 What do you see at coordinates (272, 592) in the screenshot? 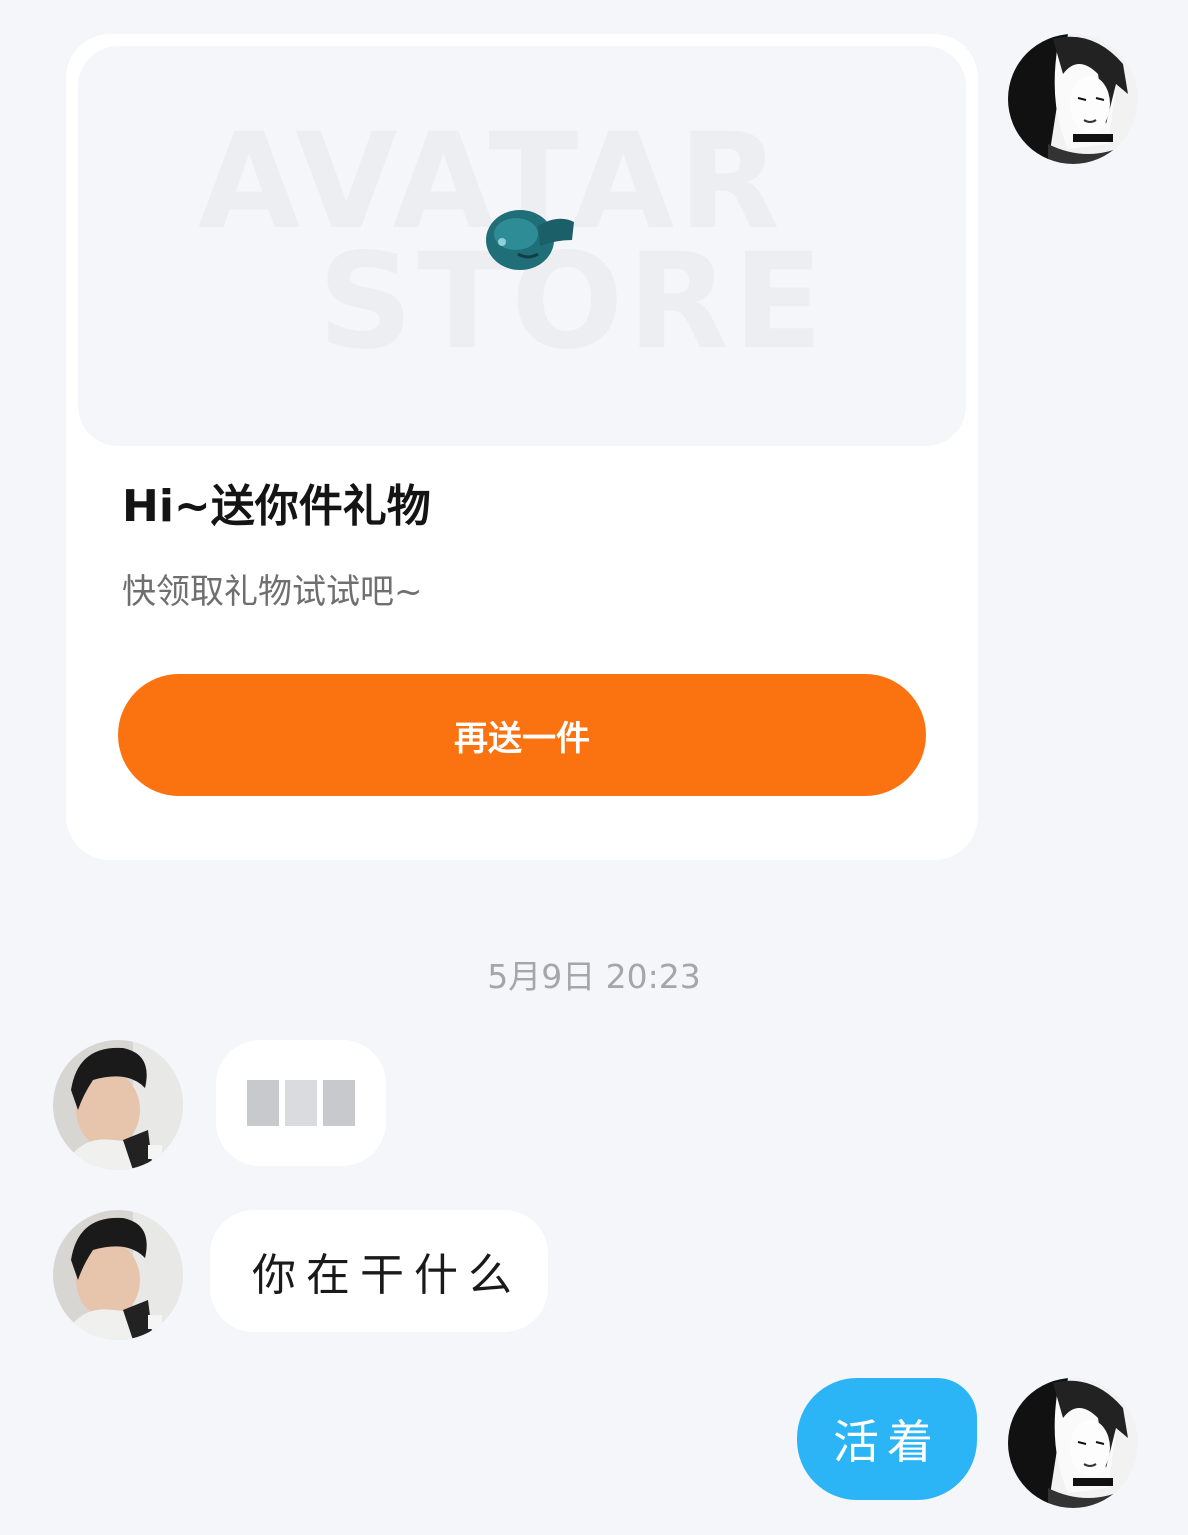
I see `gift-subtitle: 快领取礼物试试吧~` at bounding box center [272, 592].